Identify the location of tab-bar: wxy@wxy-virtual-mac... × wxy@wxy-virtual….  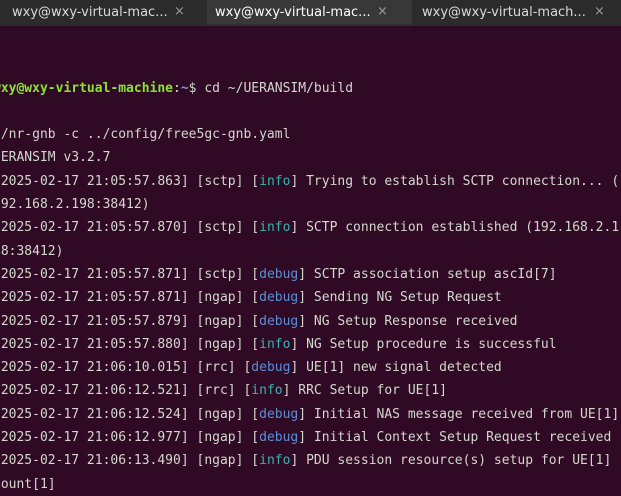
(310, 13).